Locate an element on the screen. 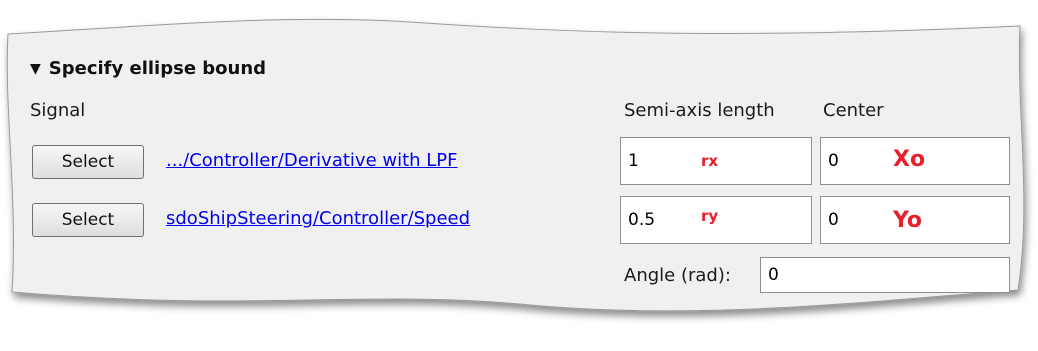 The width and height of the screenshot is (1038, 351). semi-axis-input-1: 1 rx is located at coordinates (716, 161).